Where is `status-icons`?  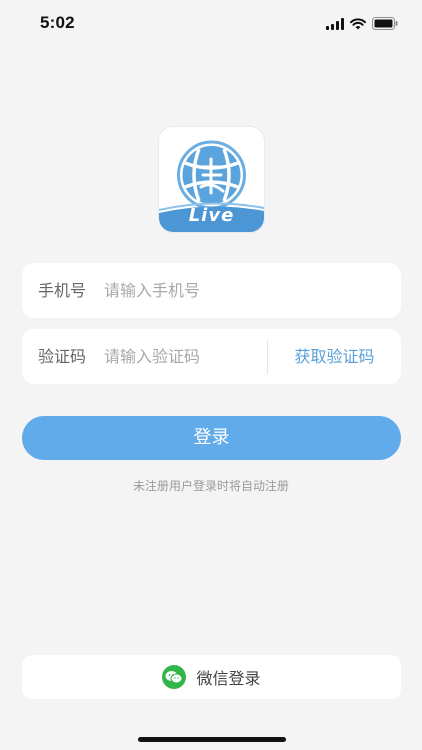 status-icons is located at coordinates (362, 24).